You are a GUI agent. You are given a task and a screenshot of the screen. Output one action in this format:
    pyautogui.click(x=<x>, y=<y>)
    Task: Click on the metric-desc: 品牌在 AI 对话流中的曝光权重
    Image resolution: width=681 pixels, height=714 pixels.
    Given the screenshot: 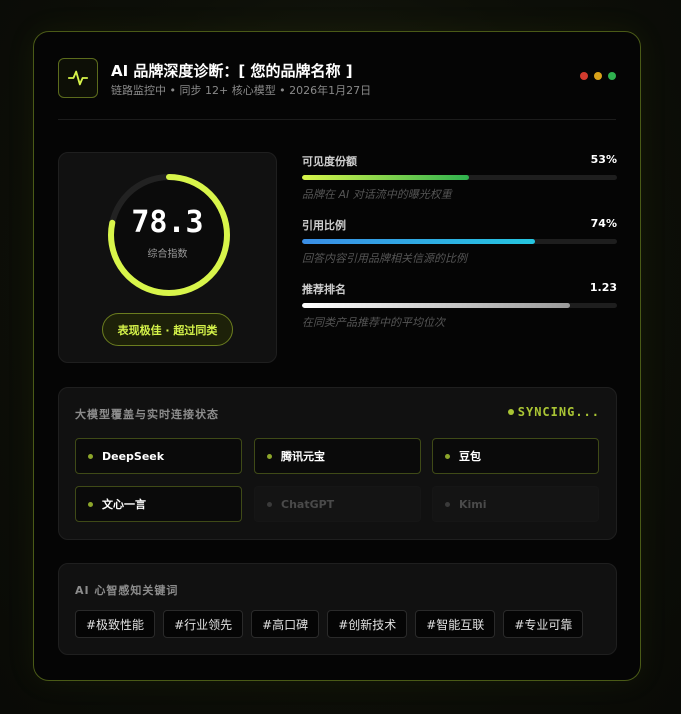 What is the action you would take?
    pyautogui.click(x=377, y=194)
    